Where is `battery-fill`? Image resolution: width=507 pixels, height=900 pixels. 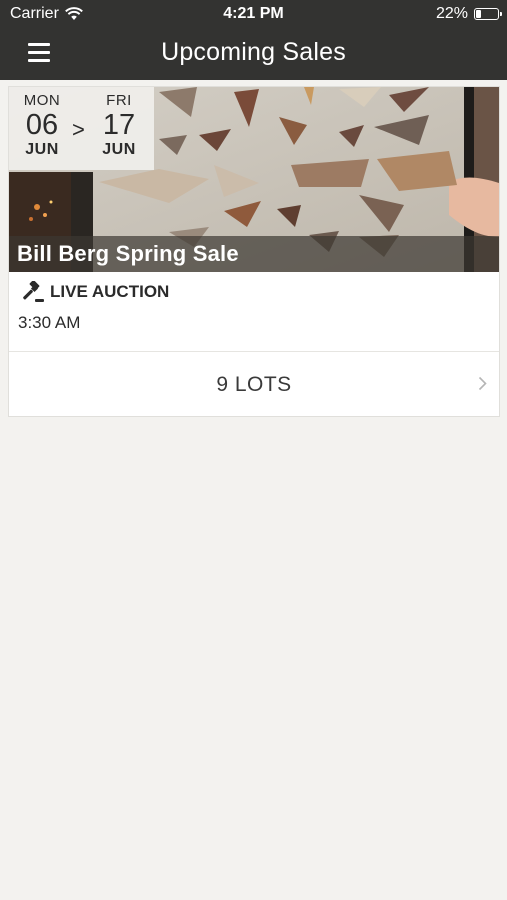
battery-fill is located at coordinates (479, 14).